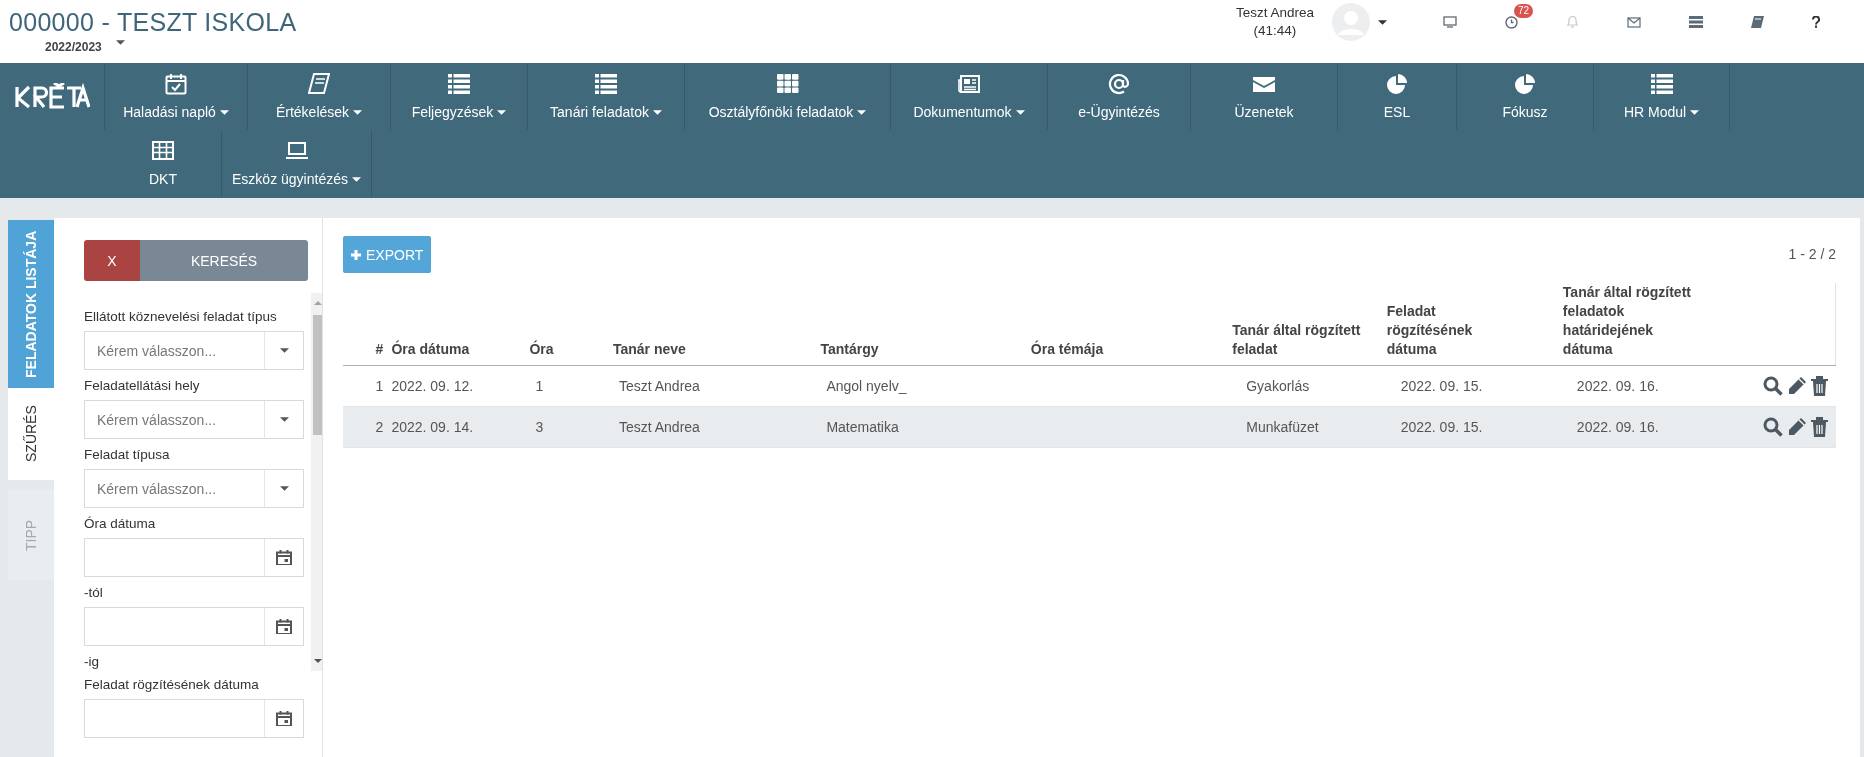 The image size is (1864, 757). I want to click on nav-menu-item: Feljegyzések, so click(459, 96).